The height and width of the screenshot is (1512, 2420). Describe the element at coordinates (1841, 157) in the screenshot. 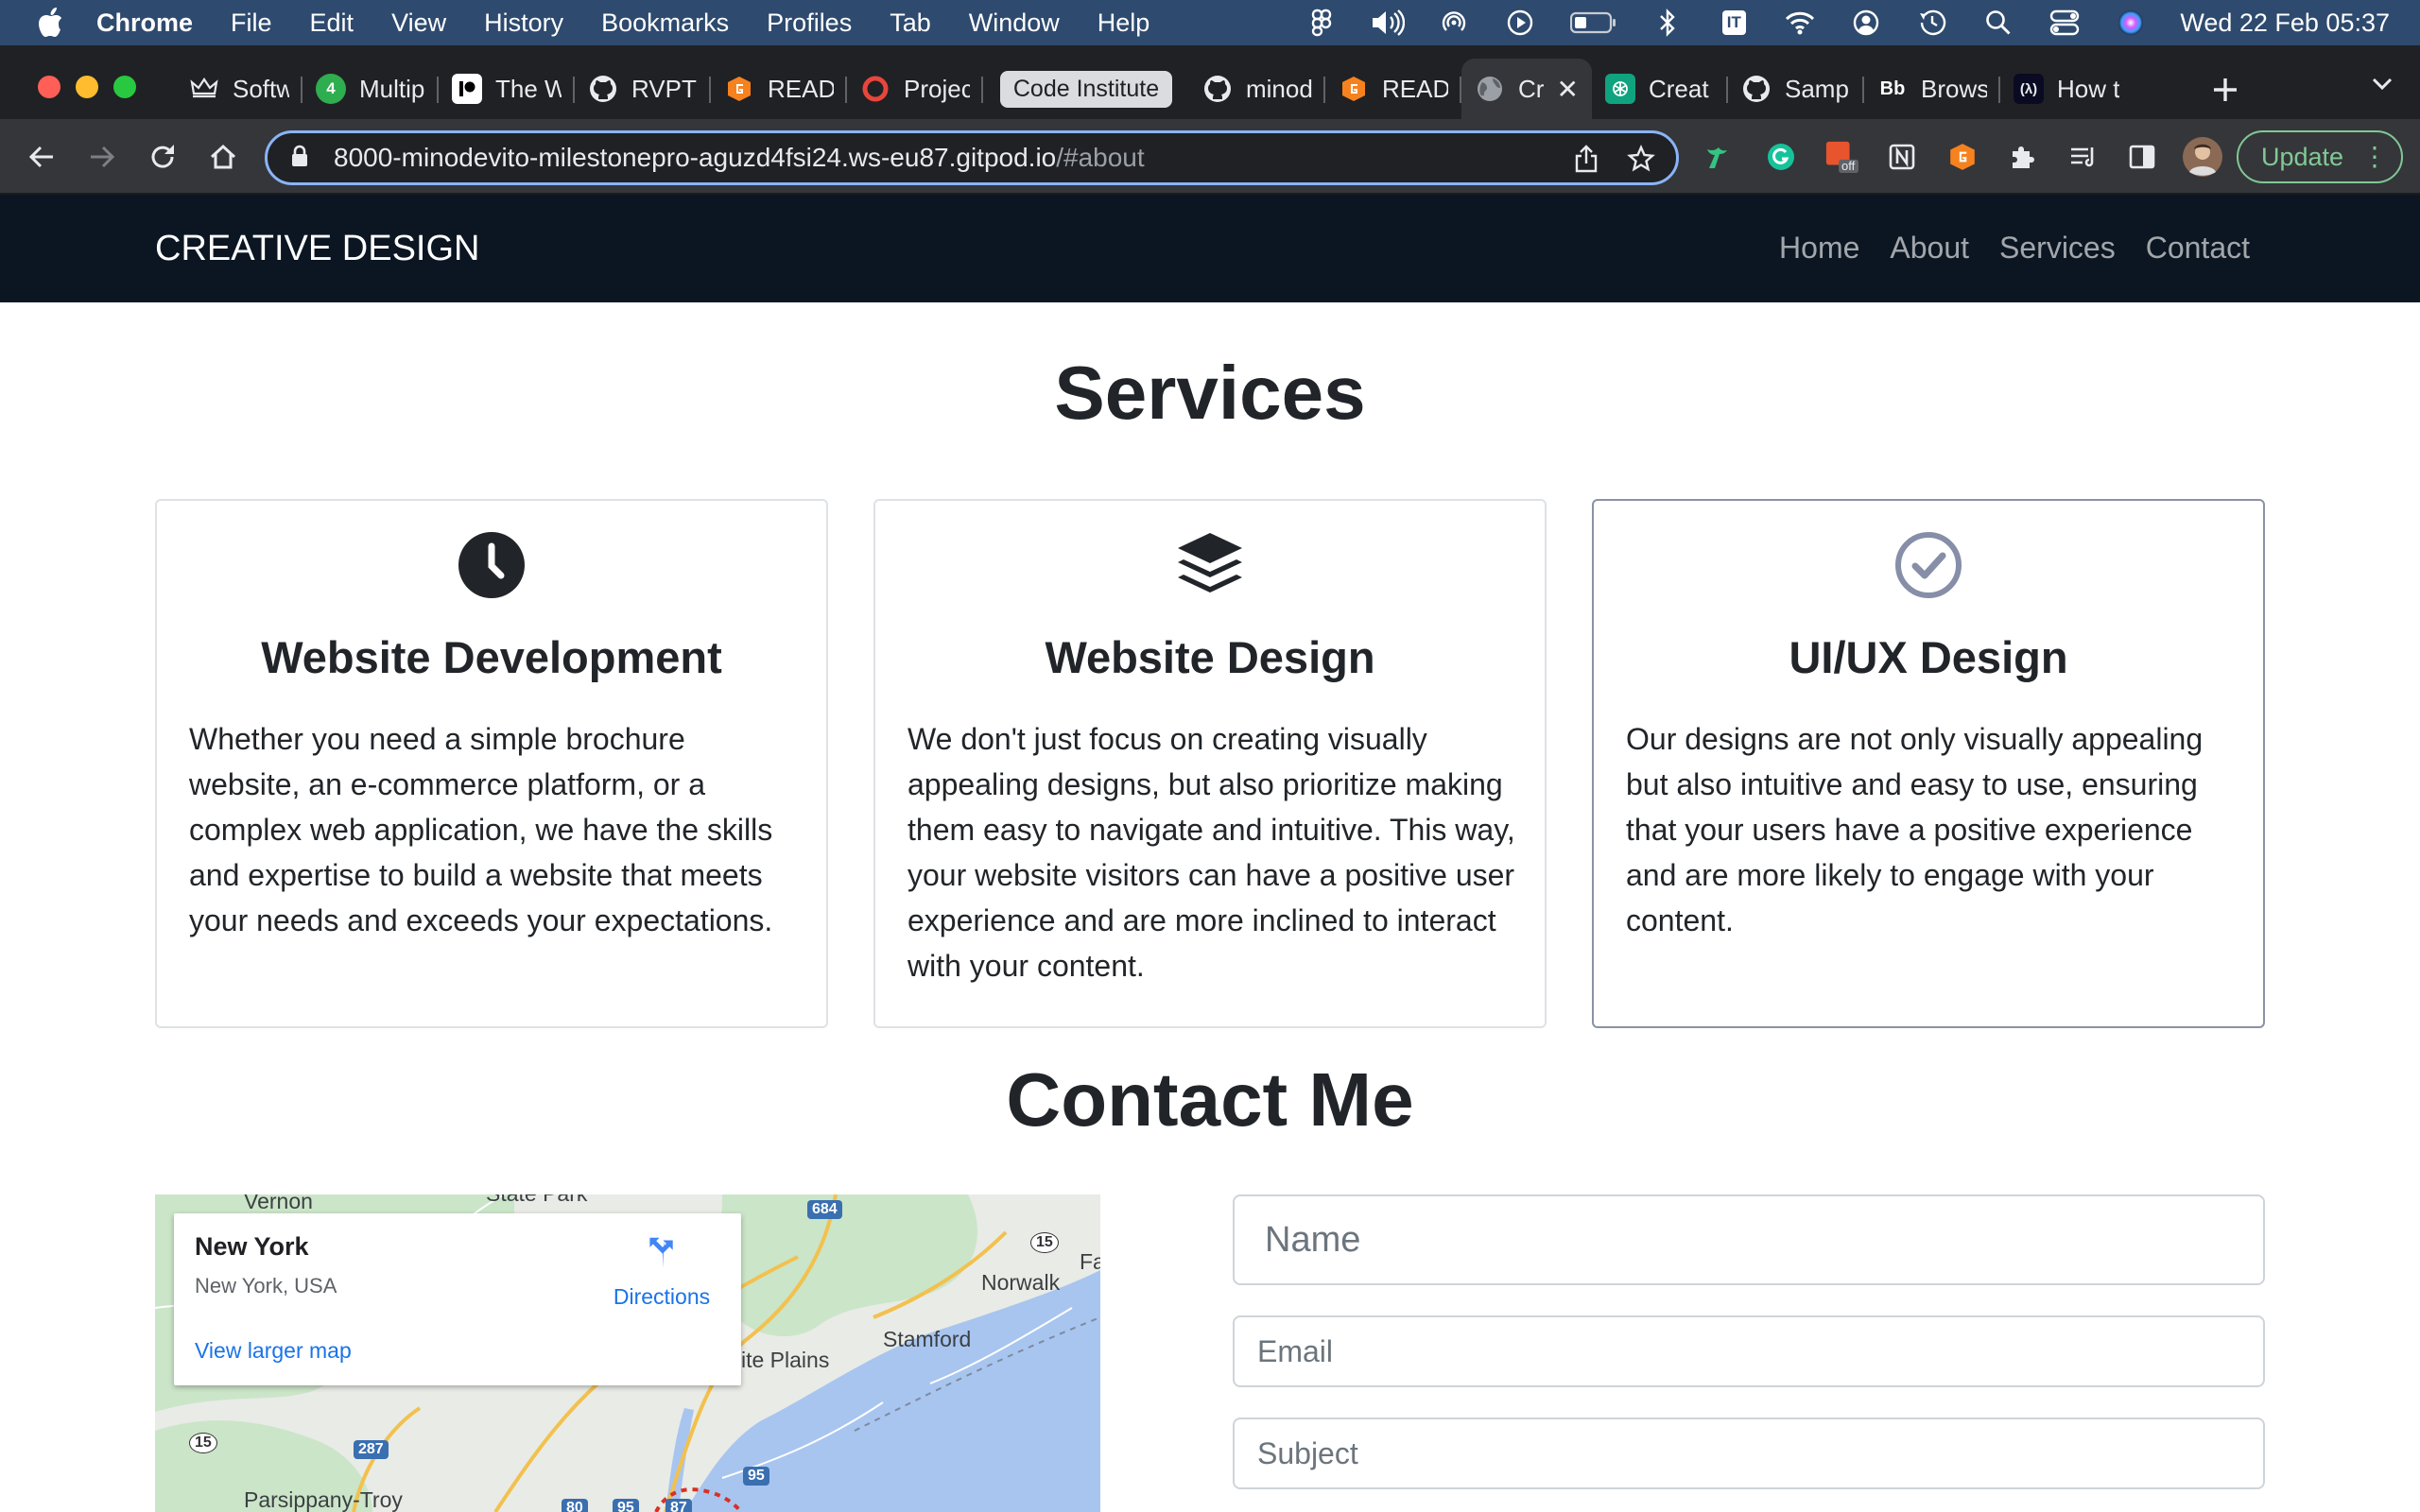

I see `extension-off-icon: off` at that location.